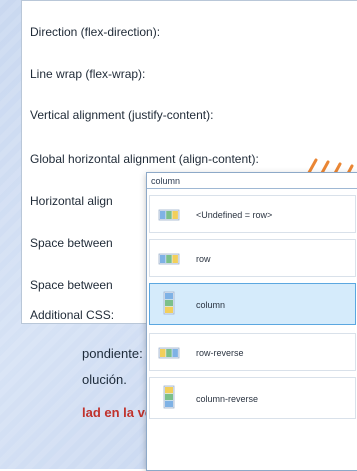  What do you see at coordinates (211, 305) in the screenshot?
I see `dropdown-option-label: column` at bounding box center [211, 305].